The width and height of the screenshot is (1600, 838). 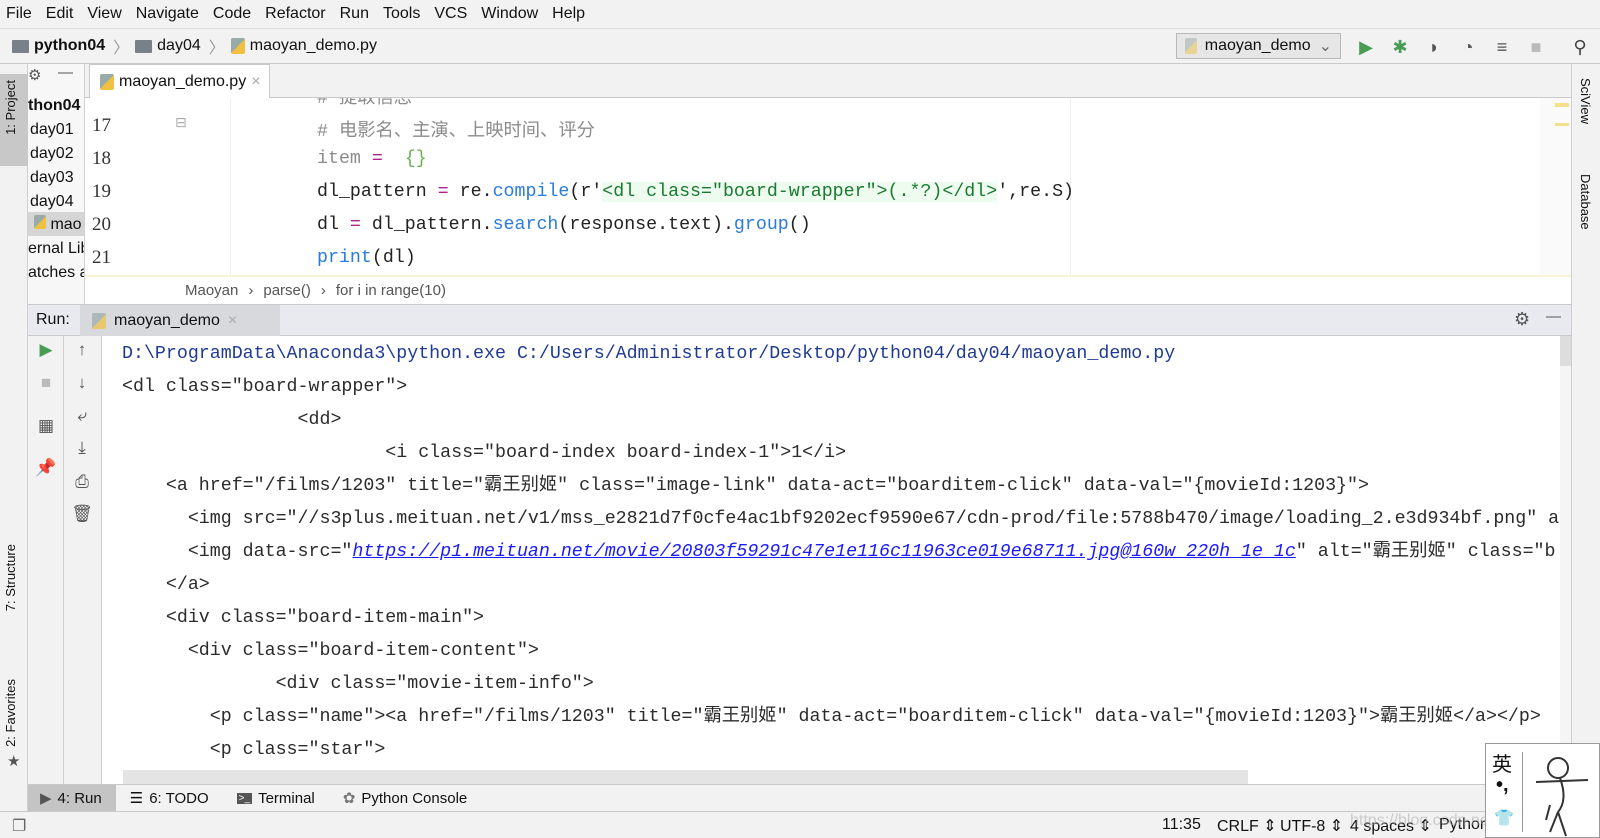 What do you see at coordinates (456, 132) in the screenshot?
I see `code-token: # 电影名、主演、上映时间、评分` at bounding box center [456, 132].